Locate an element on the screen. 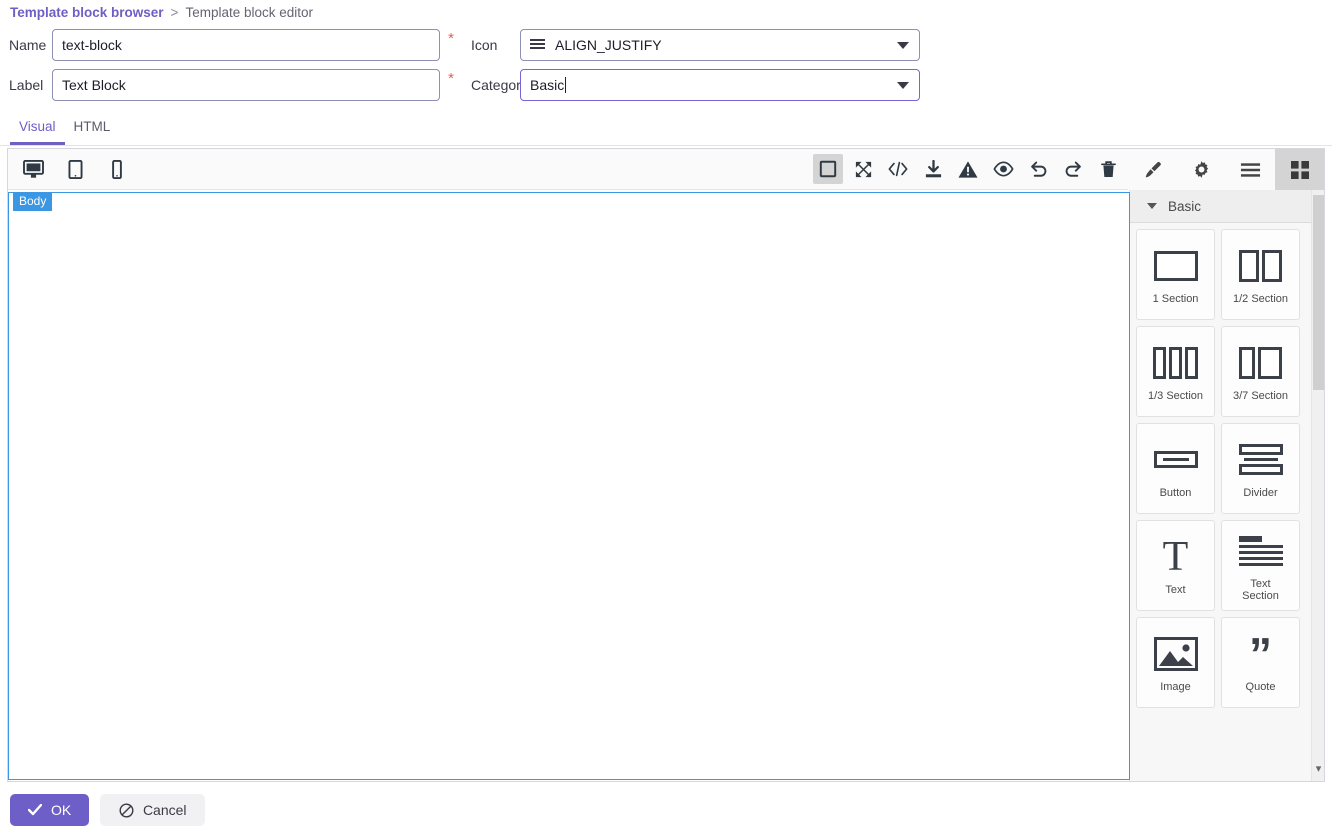 Image resolution: width=1332 pixels, height=835 pixels. block-label: 1/3 Section is located at coordinates (1175, 395).